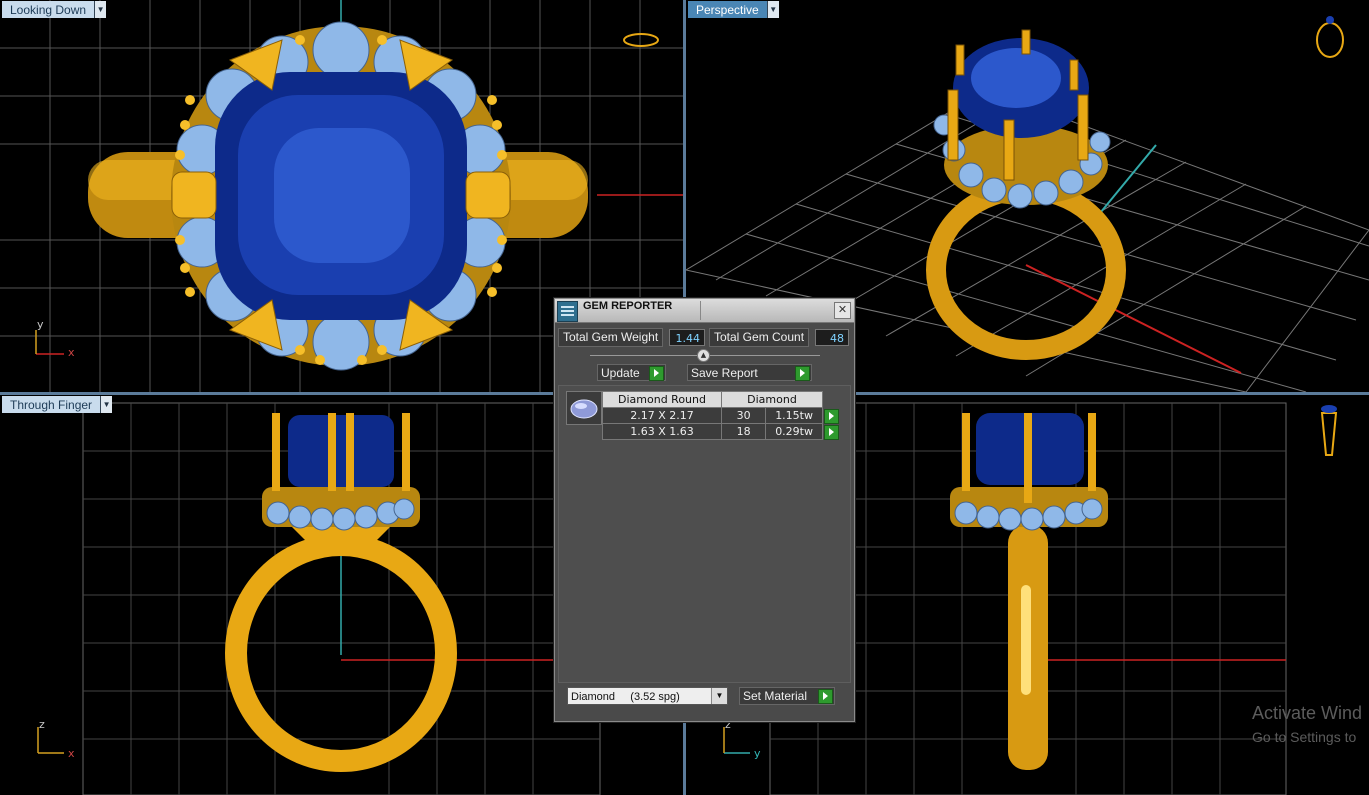 The width and height of the screenshot is (1369, 795). I want to click on ring-orientation-icon, so click(1330, 40).